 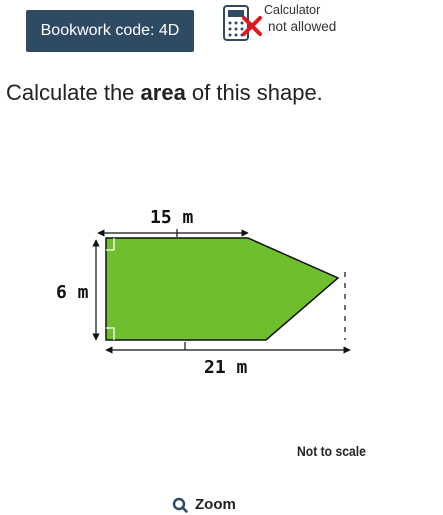 I want to click on bookwork-code-text: Bookwork code: 4D, so click(x=110, y=30).